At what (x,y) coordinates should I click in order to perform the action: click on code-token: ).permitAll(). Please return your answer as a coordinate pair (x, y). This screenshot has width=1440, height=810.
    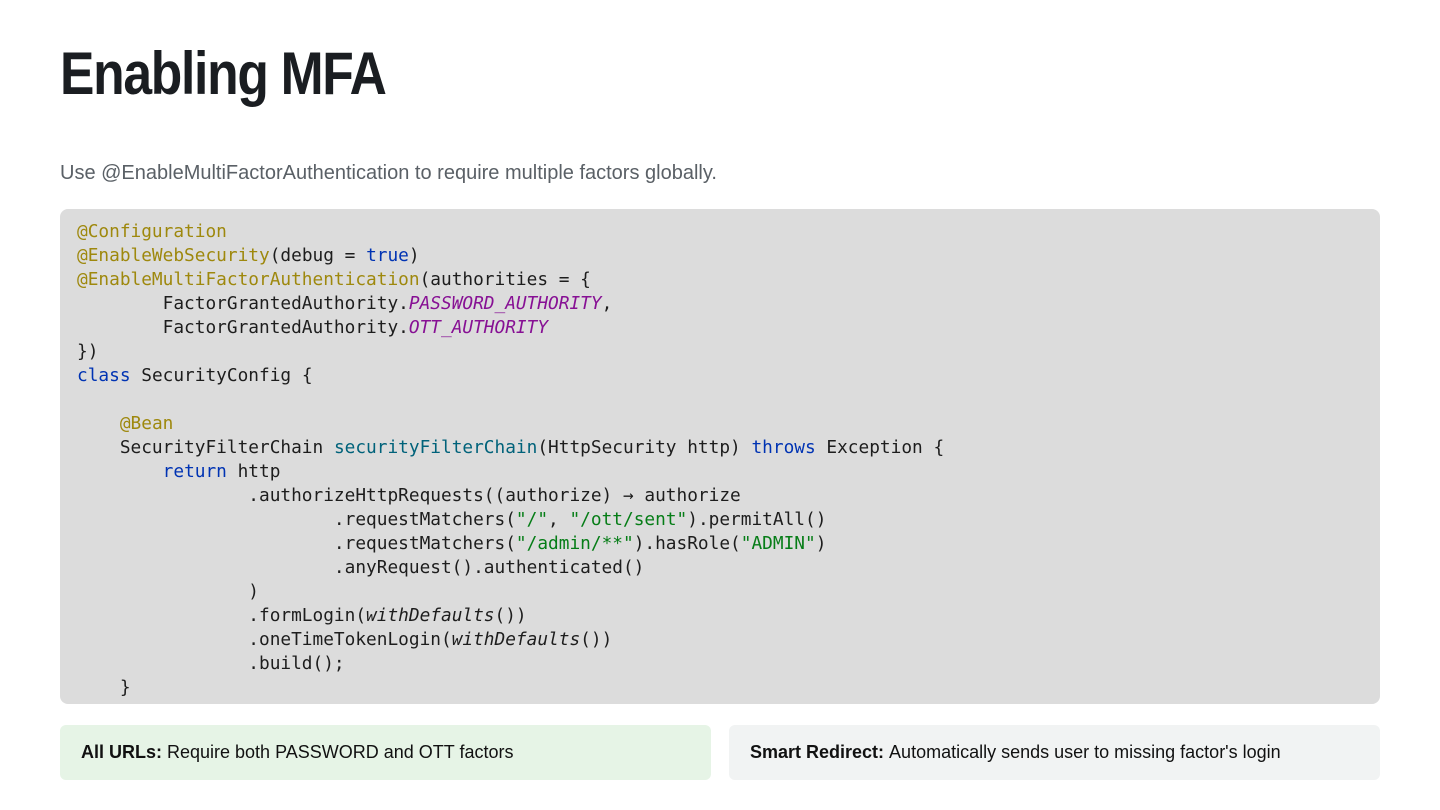
    Looking at the image, I should click on (757, 519).